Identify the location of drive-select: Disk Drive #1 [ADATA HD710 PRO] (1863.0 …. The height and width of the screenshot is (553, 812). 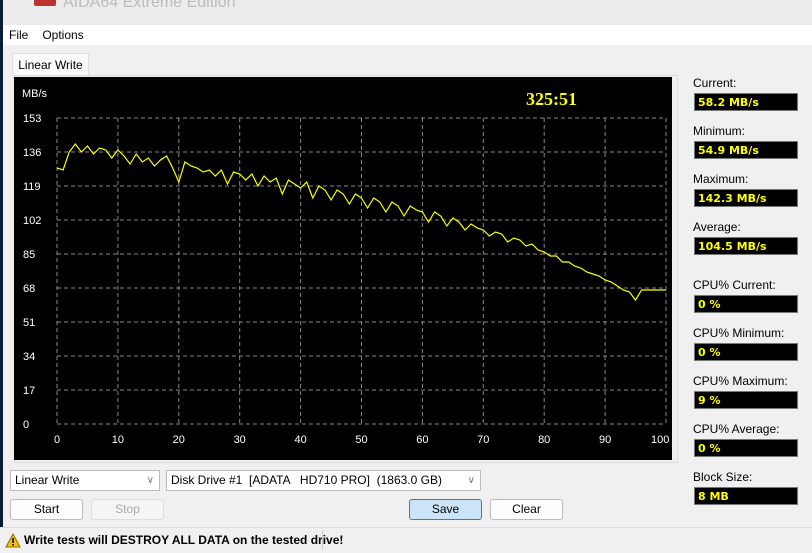
(323, 480).